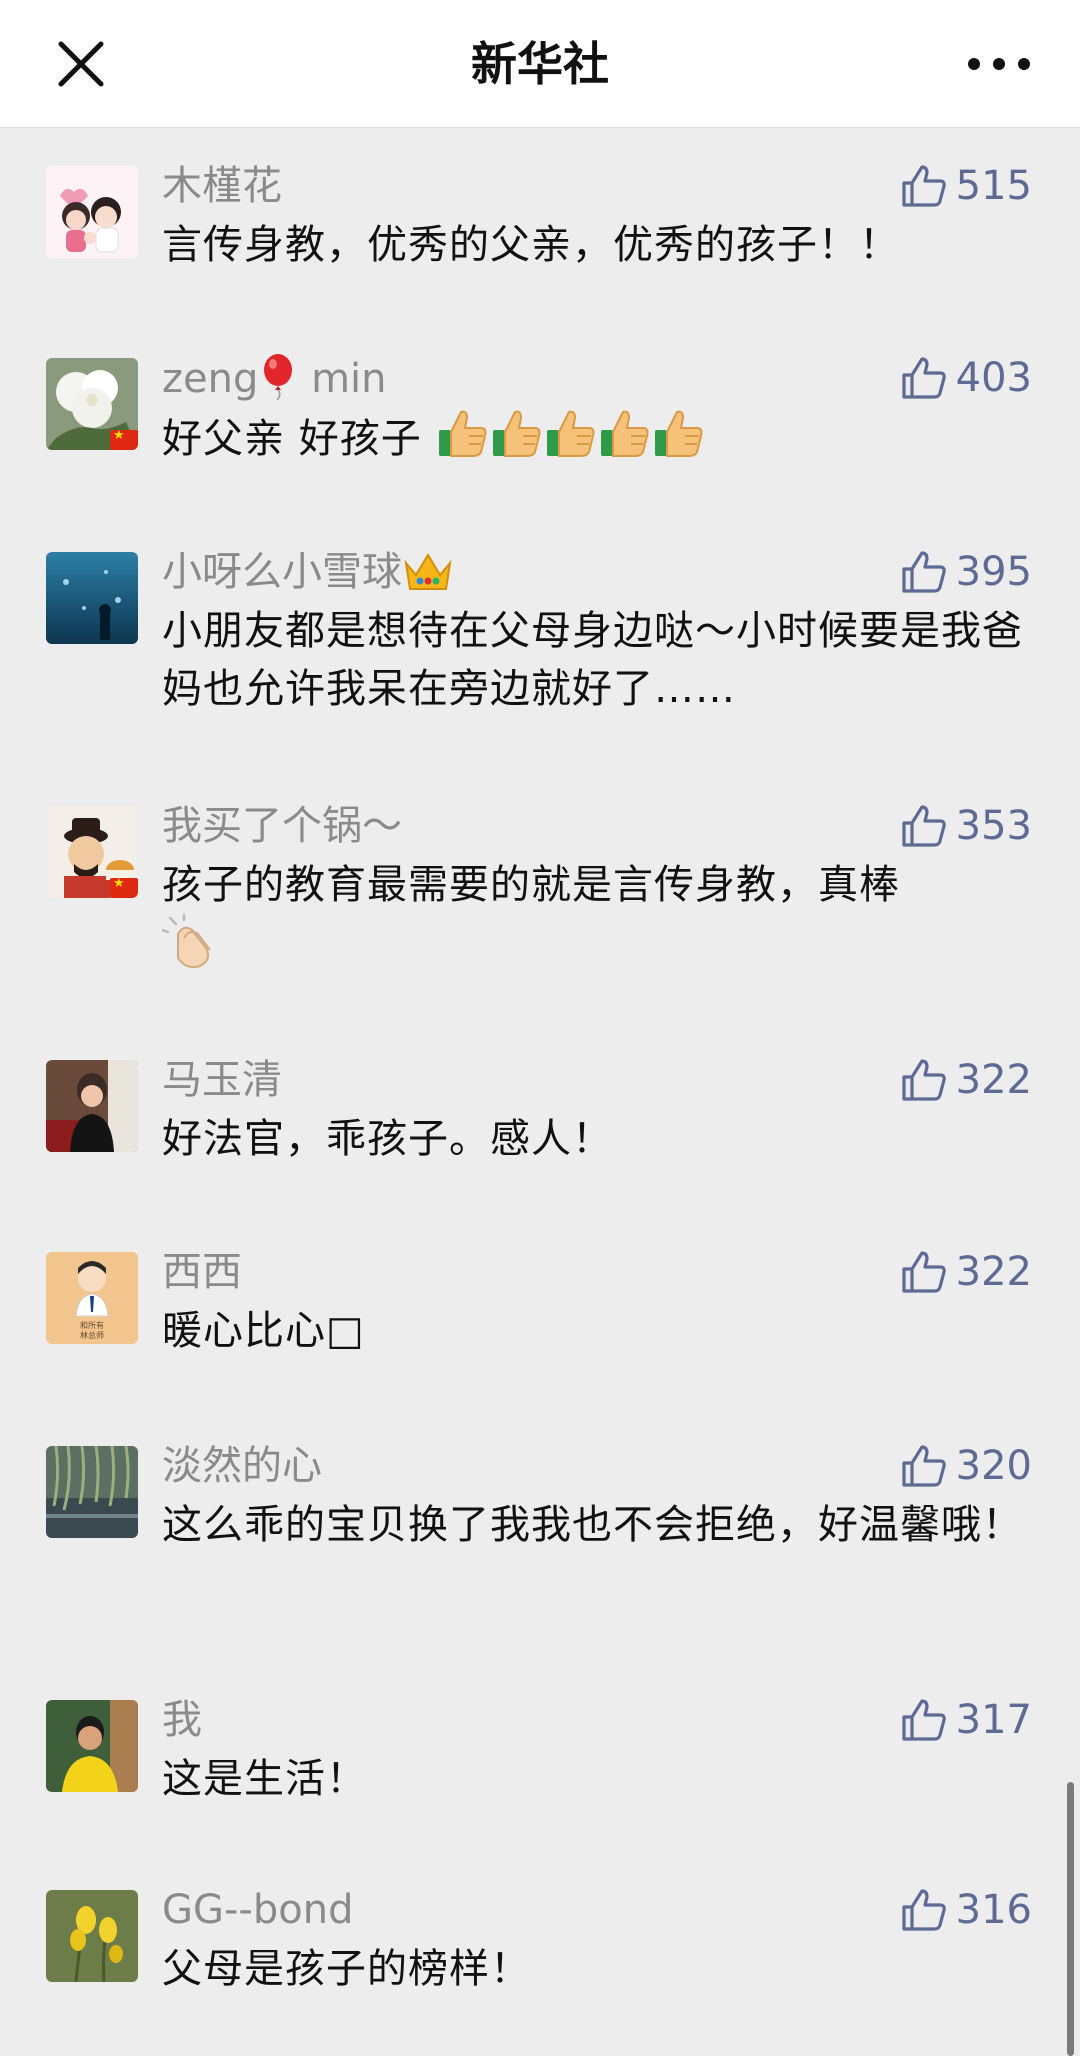  I want to click on comment-item: GG--bond 316 父母是孩子的榜样！, so click(540, 1954).